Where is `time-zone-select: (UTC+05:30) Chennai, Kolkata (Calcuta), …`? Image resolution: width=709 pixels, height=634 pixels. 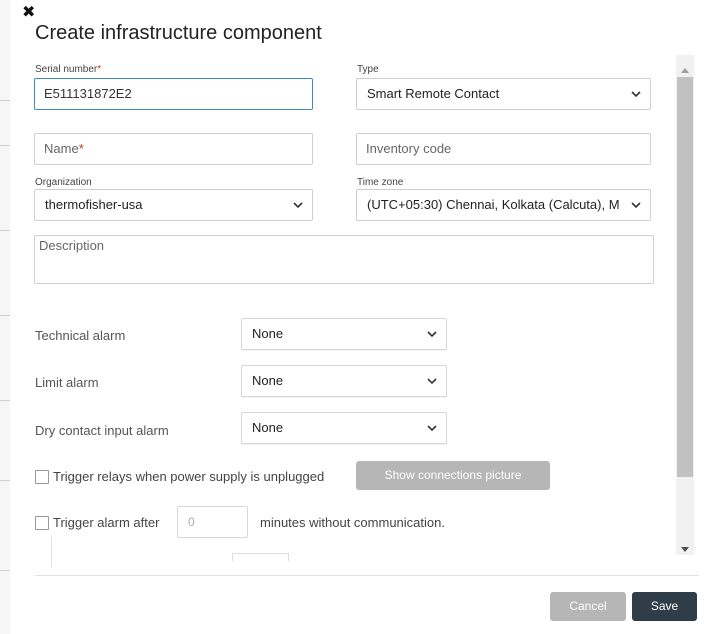
time-zone-select: (UTC+05:30) Chennai, Kolkata (Calcuta), … is located at coordinates (503, 205).